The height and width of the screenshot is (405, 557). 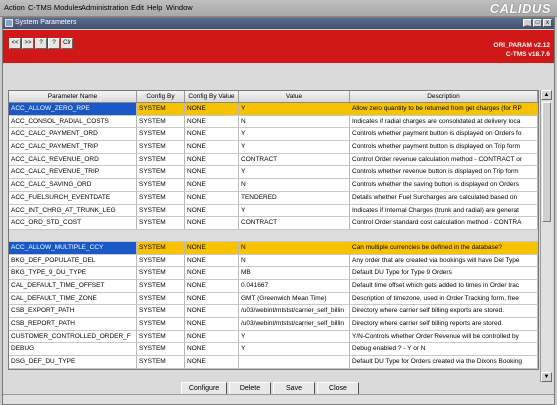 I want to click on value-cell: MB, so click(x=294, y=273).